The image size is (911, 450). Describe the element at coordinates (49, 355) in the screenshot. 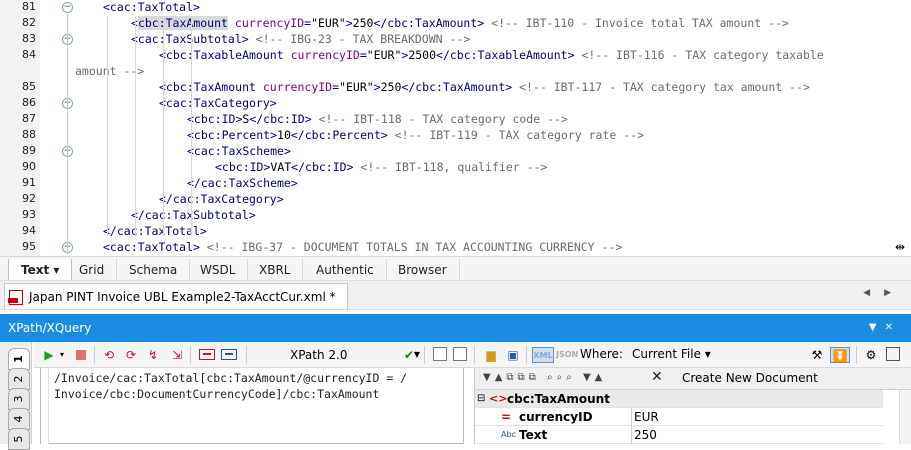

I see `run-icon: ▶` at that location.